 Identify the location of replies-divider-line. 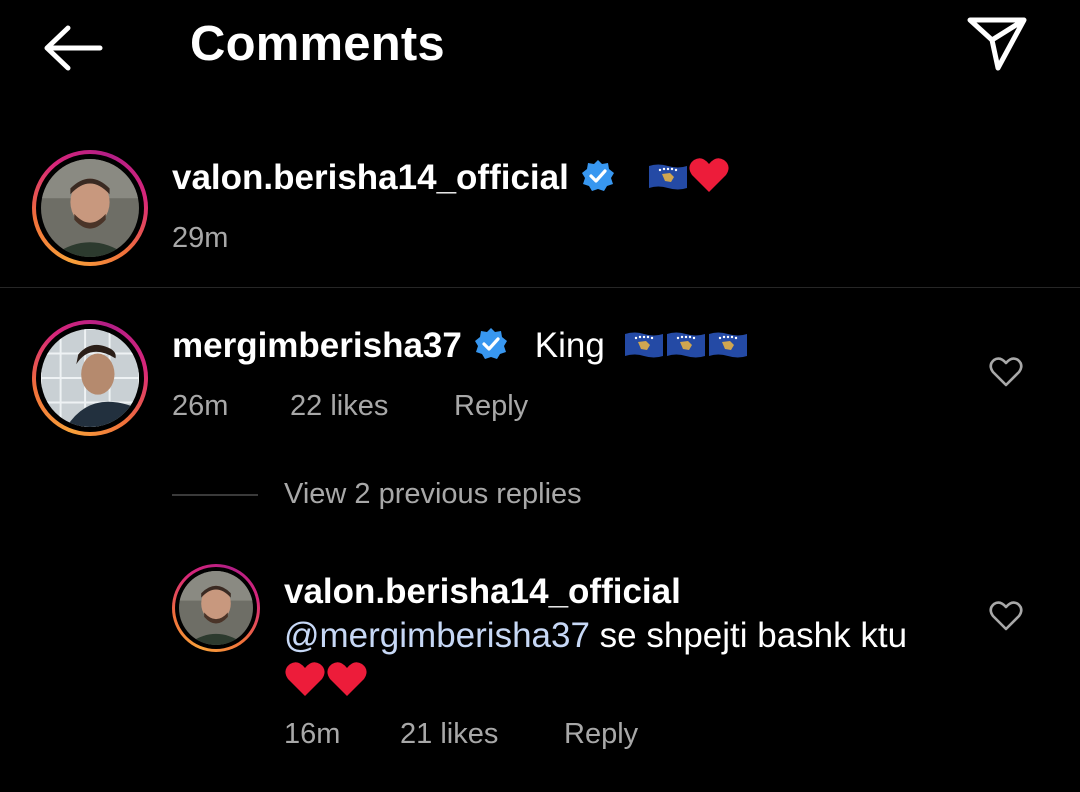
(215, 495).